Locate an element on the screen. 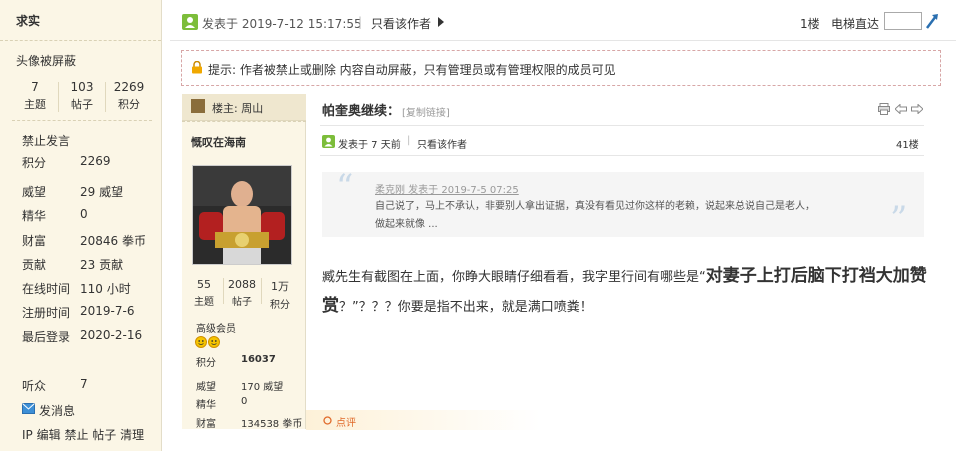 Image resolution: width=961 pixels, height=451 pixels. listeners-count: 7 is located at coordinates (84, 384).